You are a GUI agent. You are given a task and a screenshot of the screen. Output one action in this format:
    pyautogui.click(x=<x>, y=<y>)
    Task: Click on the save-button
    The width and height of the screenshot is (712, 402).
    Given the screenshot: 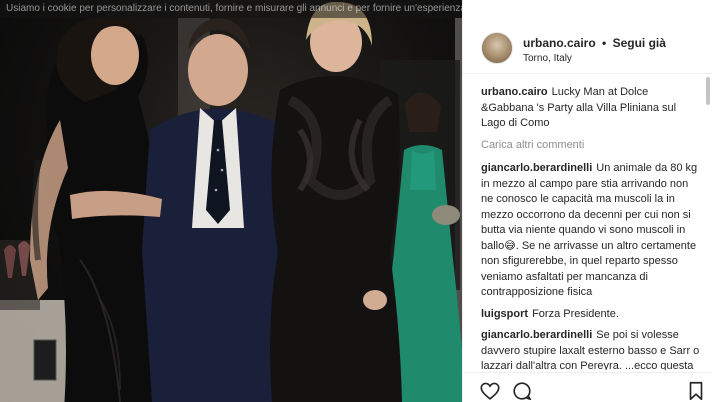 What is the action you would take?
    pyautogui.click(x=696, y=391)
    